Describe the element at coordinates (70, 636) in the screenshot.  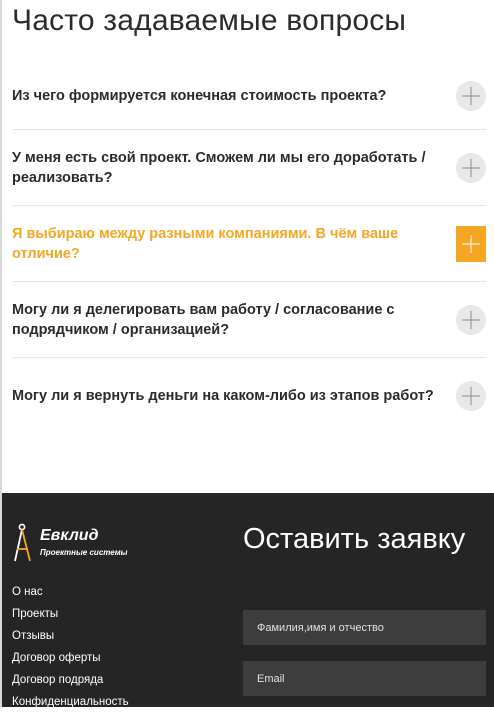
I see `nav-link-reviews: Отзывы` at that location.